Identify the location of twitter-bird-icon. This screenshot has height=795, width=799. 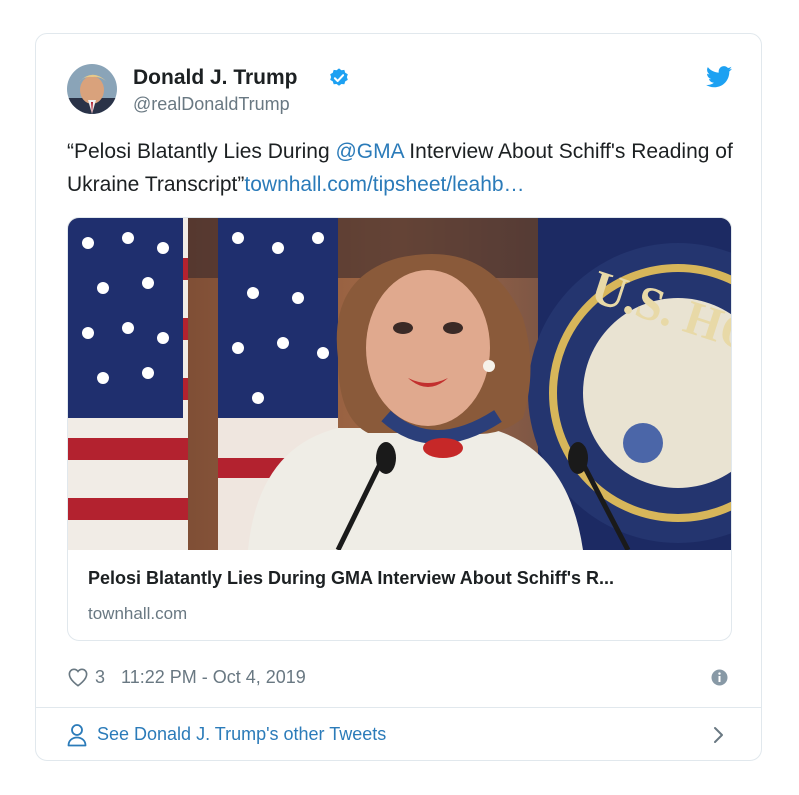
(719, 77).